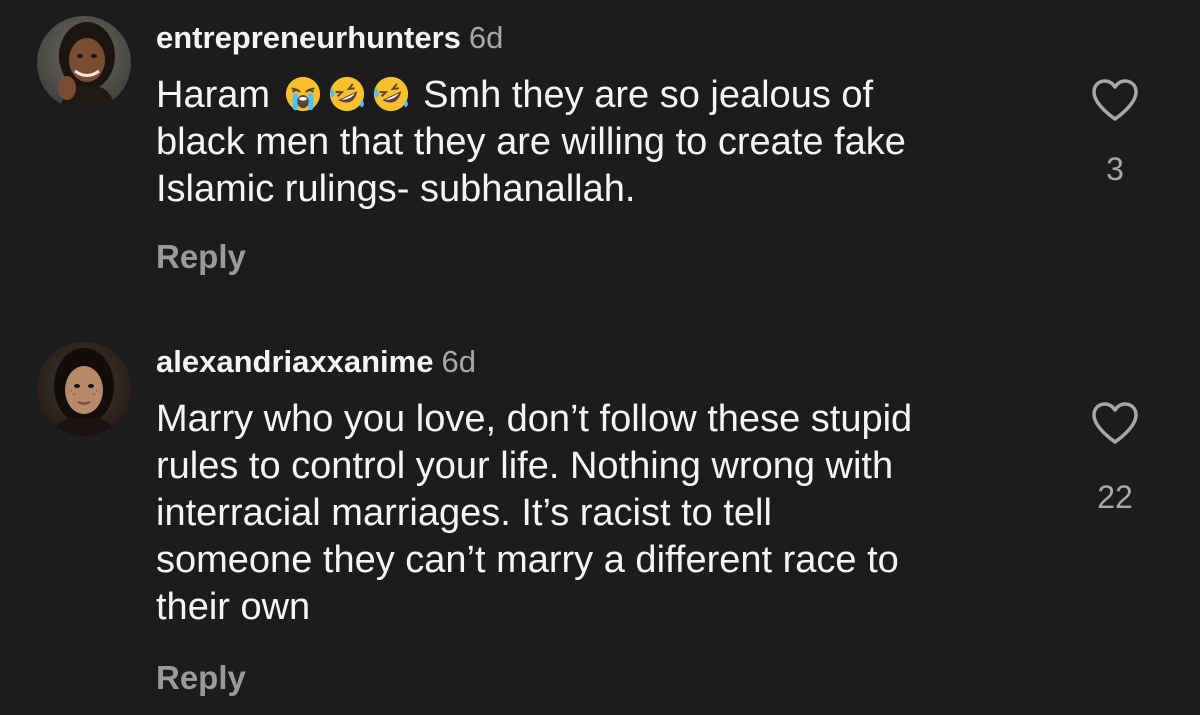 The height and width of the screenshot is (715, 1200). I want to click on comment-line: their own, so click(233, 607).